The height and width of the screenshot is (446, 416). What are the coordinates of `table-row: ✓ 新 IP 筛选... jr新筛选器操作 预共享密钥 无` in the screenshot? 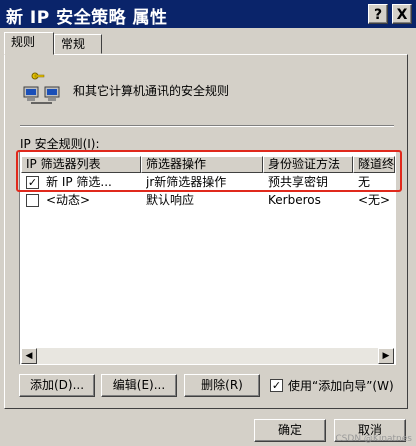 It's located at (207, 182).